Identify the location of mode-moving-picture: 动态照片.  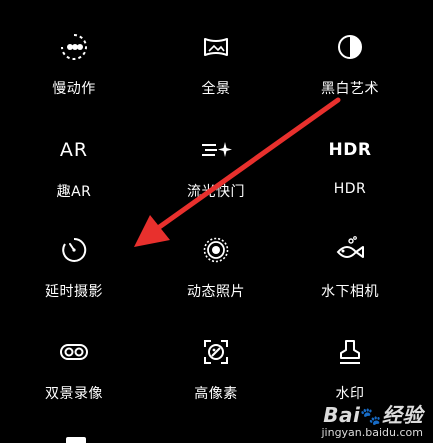
(216, 273).